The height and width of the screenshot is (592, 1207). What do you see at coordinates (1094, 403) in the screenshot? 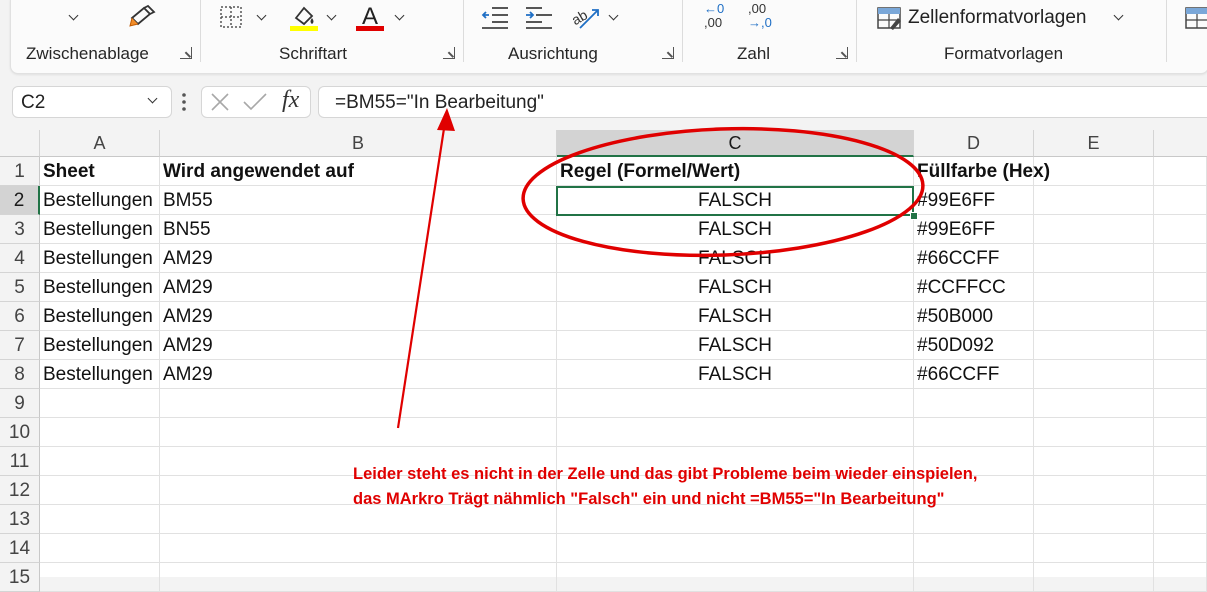
I see `cell-e9` at bounding box center [1094, 403].